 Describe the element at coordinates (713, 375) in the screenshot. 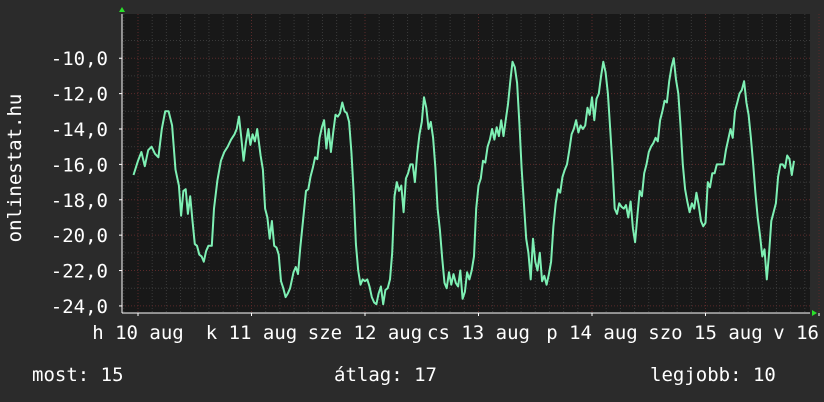

I see `best-value: legjobb: 10` at that location.